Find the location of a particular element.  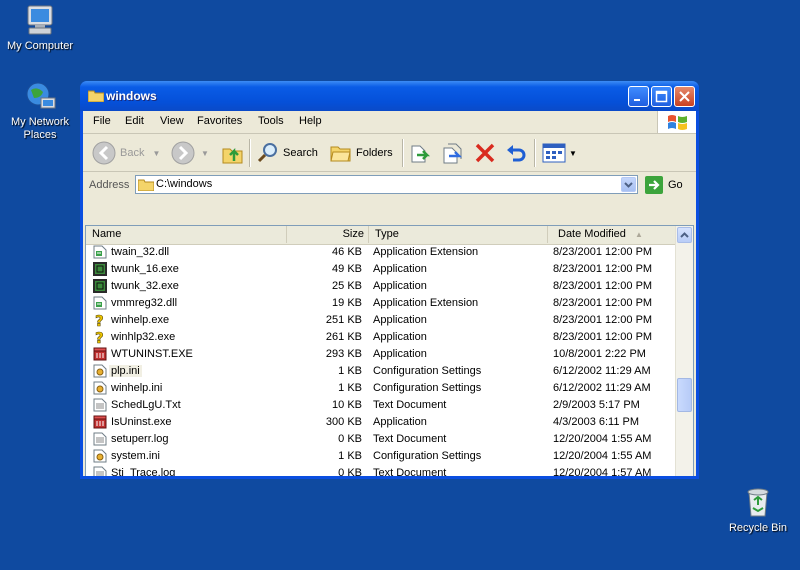

file-date: 12/20/2004 1:55 AM is located at coordinates (602, 439).